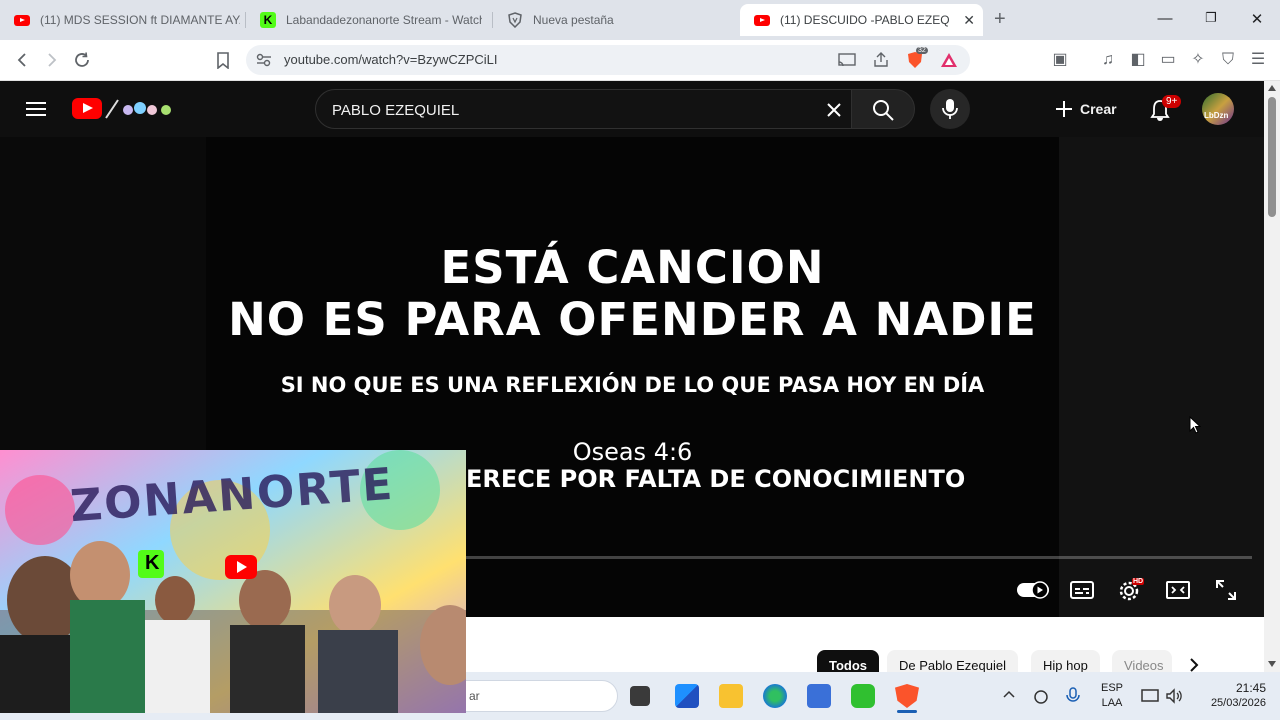 The width and height of the screenshot is (1280, 720). I want to click on close-tab-icon: ✕, so click(969, 20).